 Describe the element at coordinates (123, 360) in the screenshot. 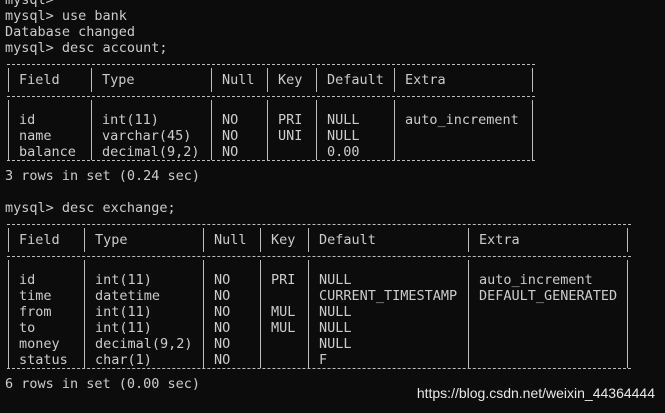

I see `table-cell: char(1)` at that location.